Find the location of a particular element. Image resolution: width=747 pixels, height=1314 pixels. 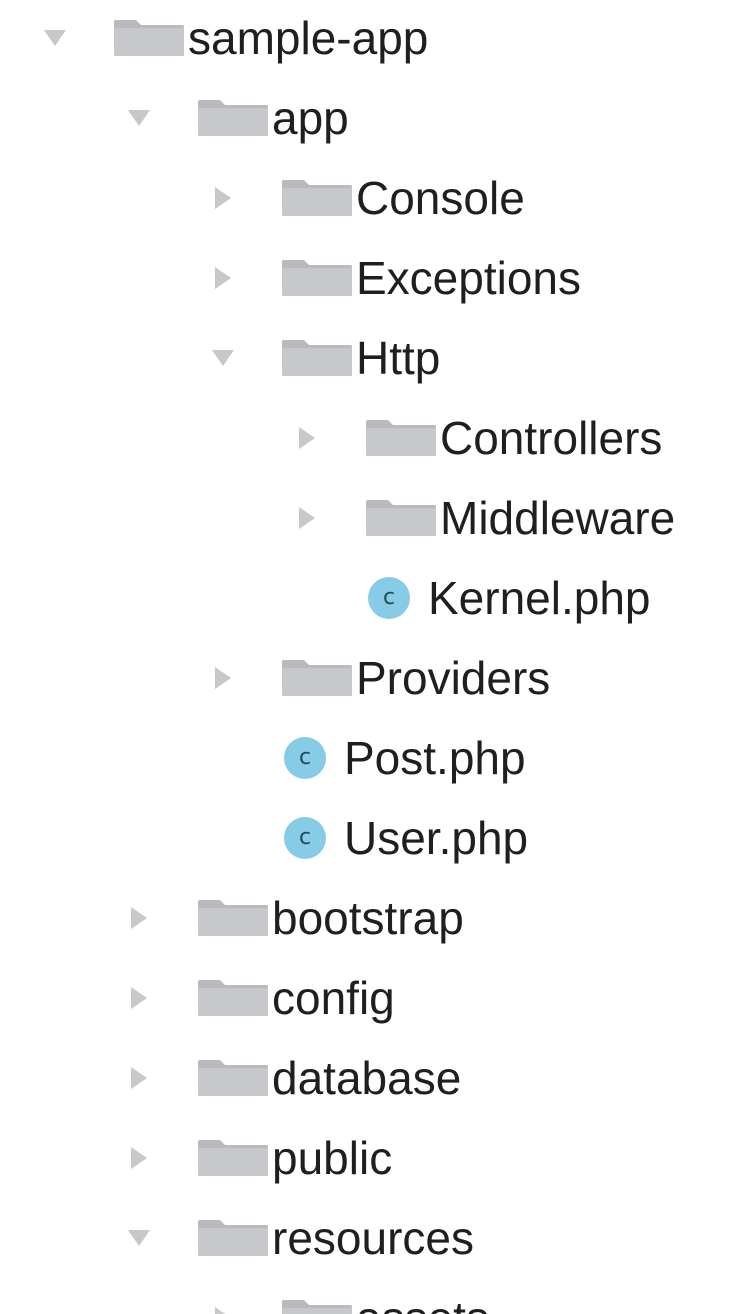

tree-item-label: User.php is located at coordinates (436, 838).